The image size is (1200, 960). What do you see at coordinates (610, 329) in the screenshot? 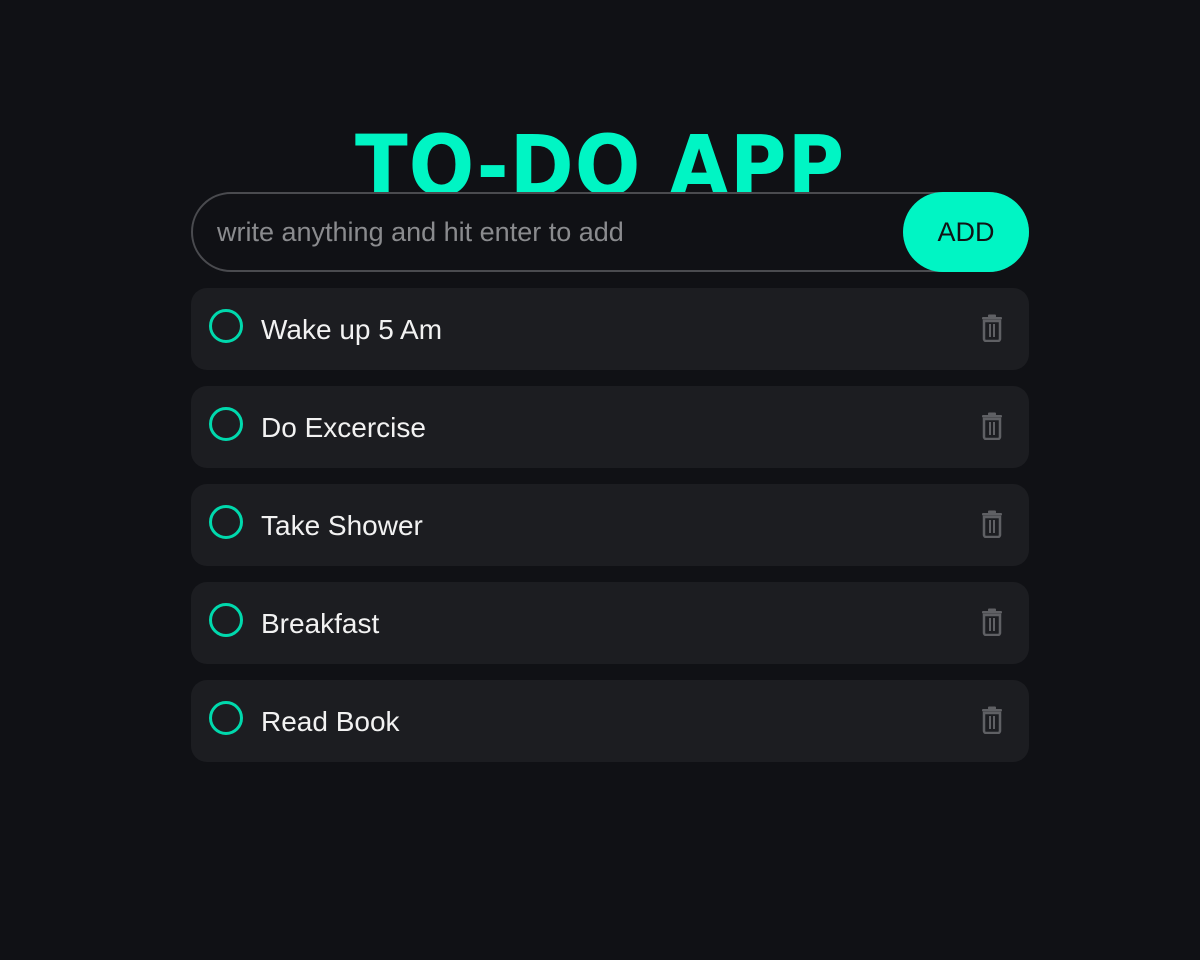
I see `todo-item: Wake up 5 Am` at bounding box center [610, 329].